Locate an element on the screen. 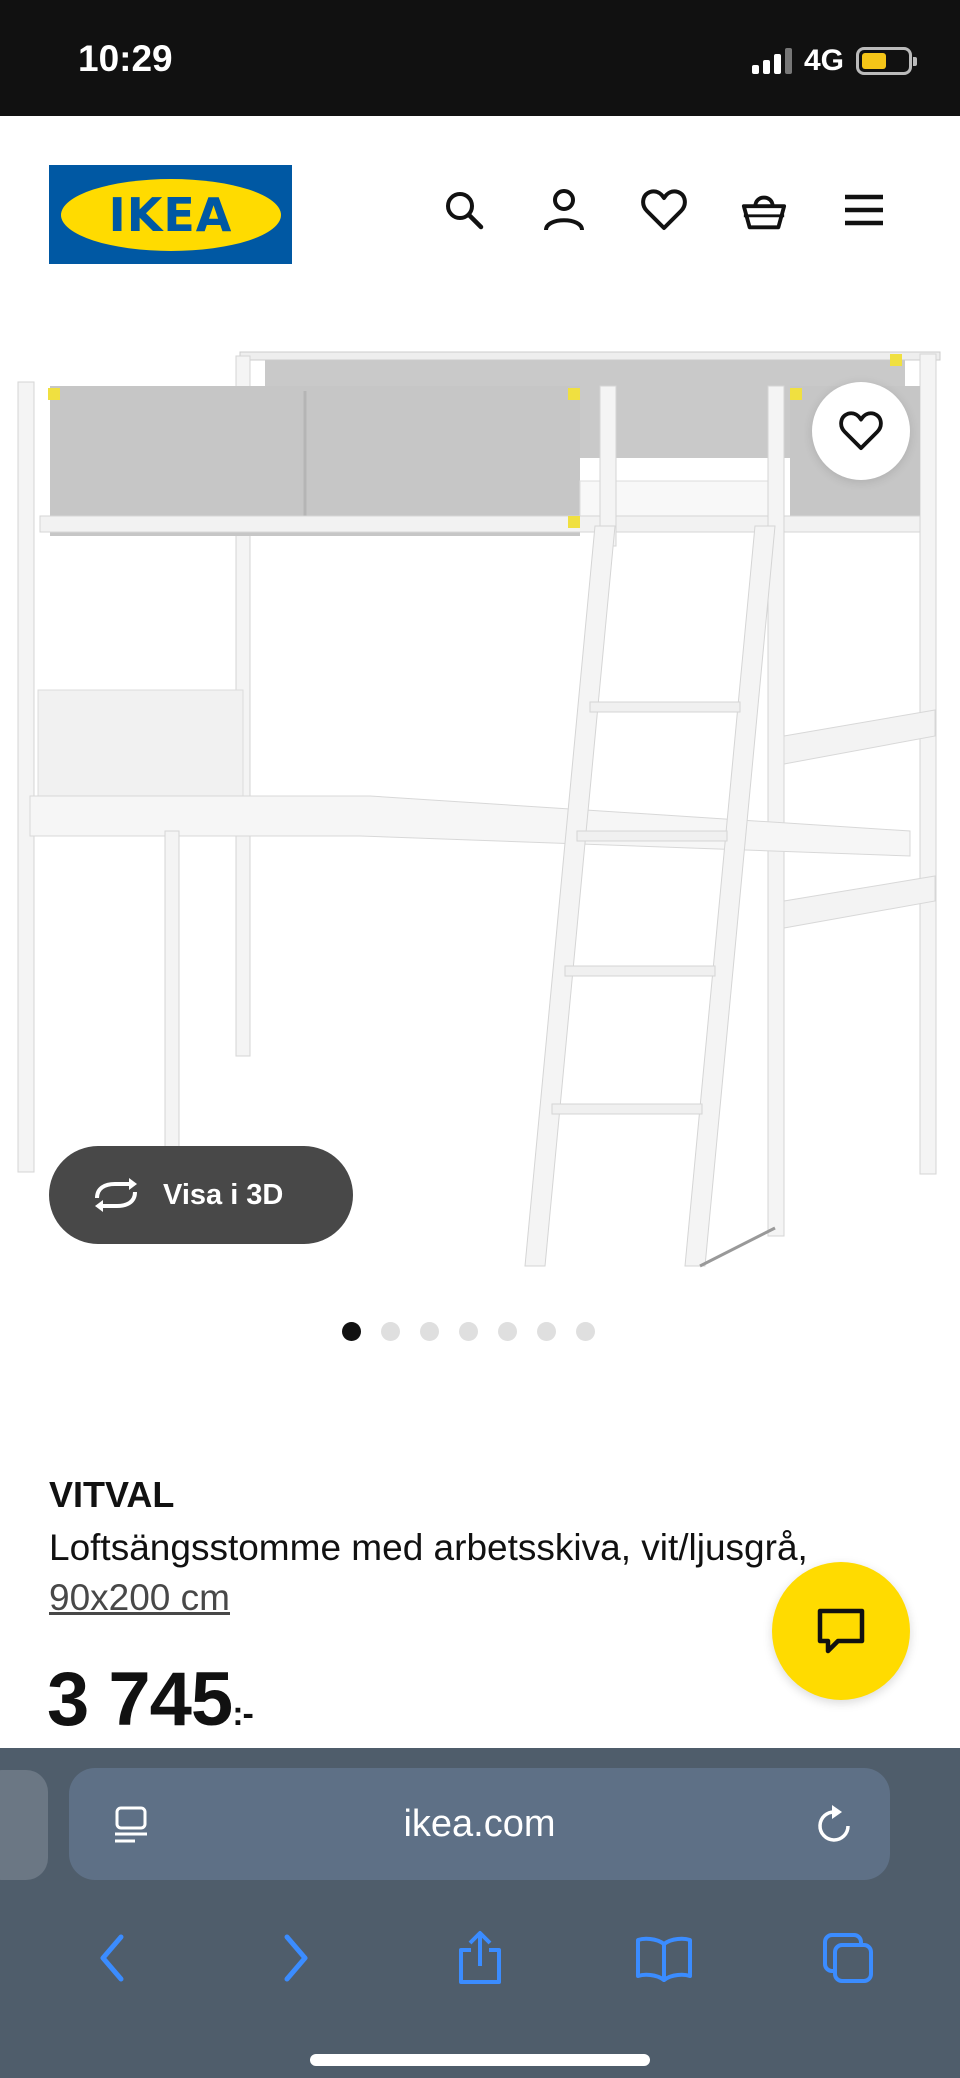 This screenshot has height=2078, width=960. share-icon is located at coordinates (480, 1957).